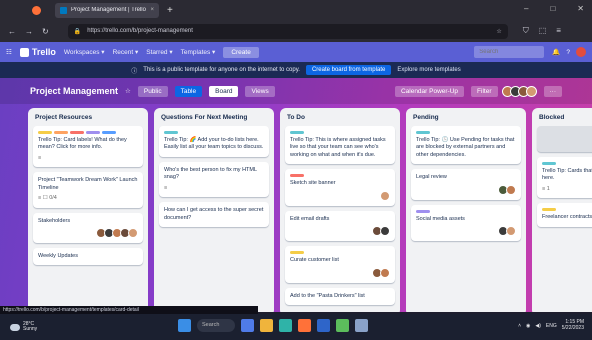 The width and height of the screenshot is (592, 340). What do you see at coordinates (152, 91) in the screenshot?
I see `visibility-button: Public` at bounding box center [152, 91].